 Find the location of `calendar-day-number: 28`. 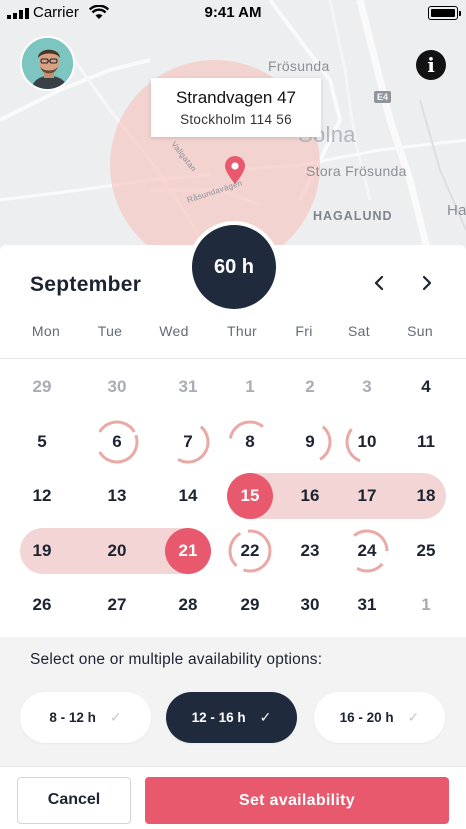

calendar-day-number: 28 is located at coordinates (188, 604).